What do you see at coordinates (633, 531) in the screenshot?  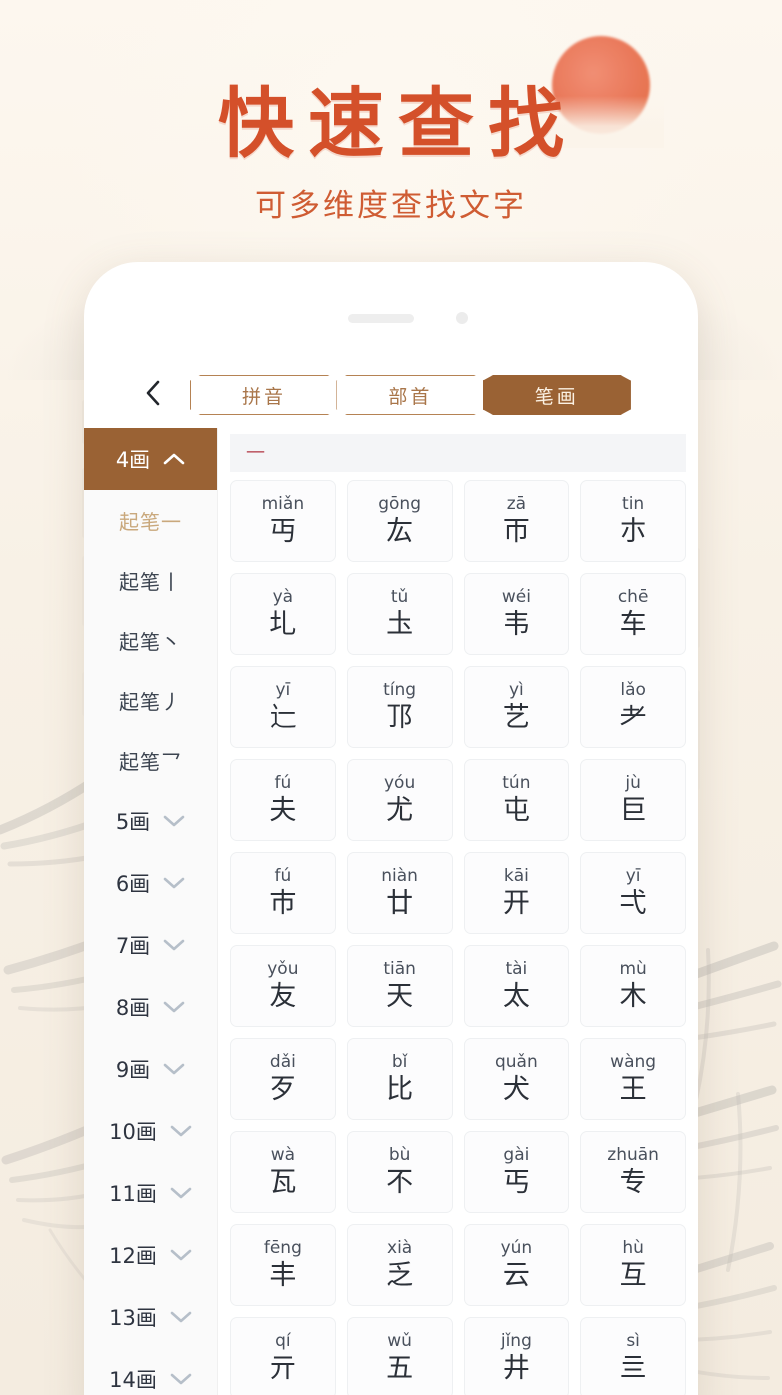 I see `character-glyph: 朩` at bounding box center [633, 531].